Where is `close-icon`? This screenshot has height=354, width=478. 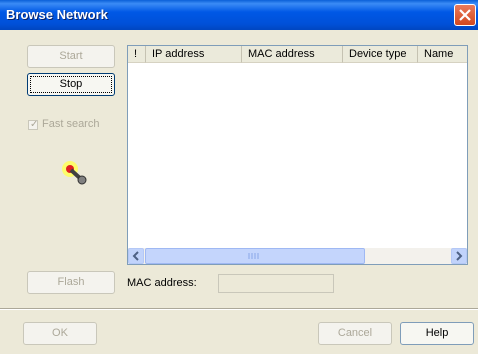 close-icon is located at coordinates (465, 15).